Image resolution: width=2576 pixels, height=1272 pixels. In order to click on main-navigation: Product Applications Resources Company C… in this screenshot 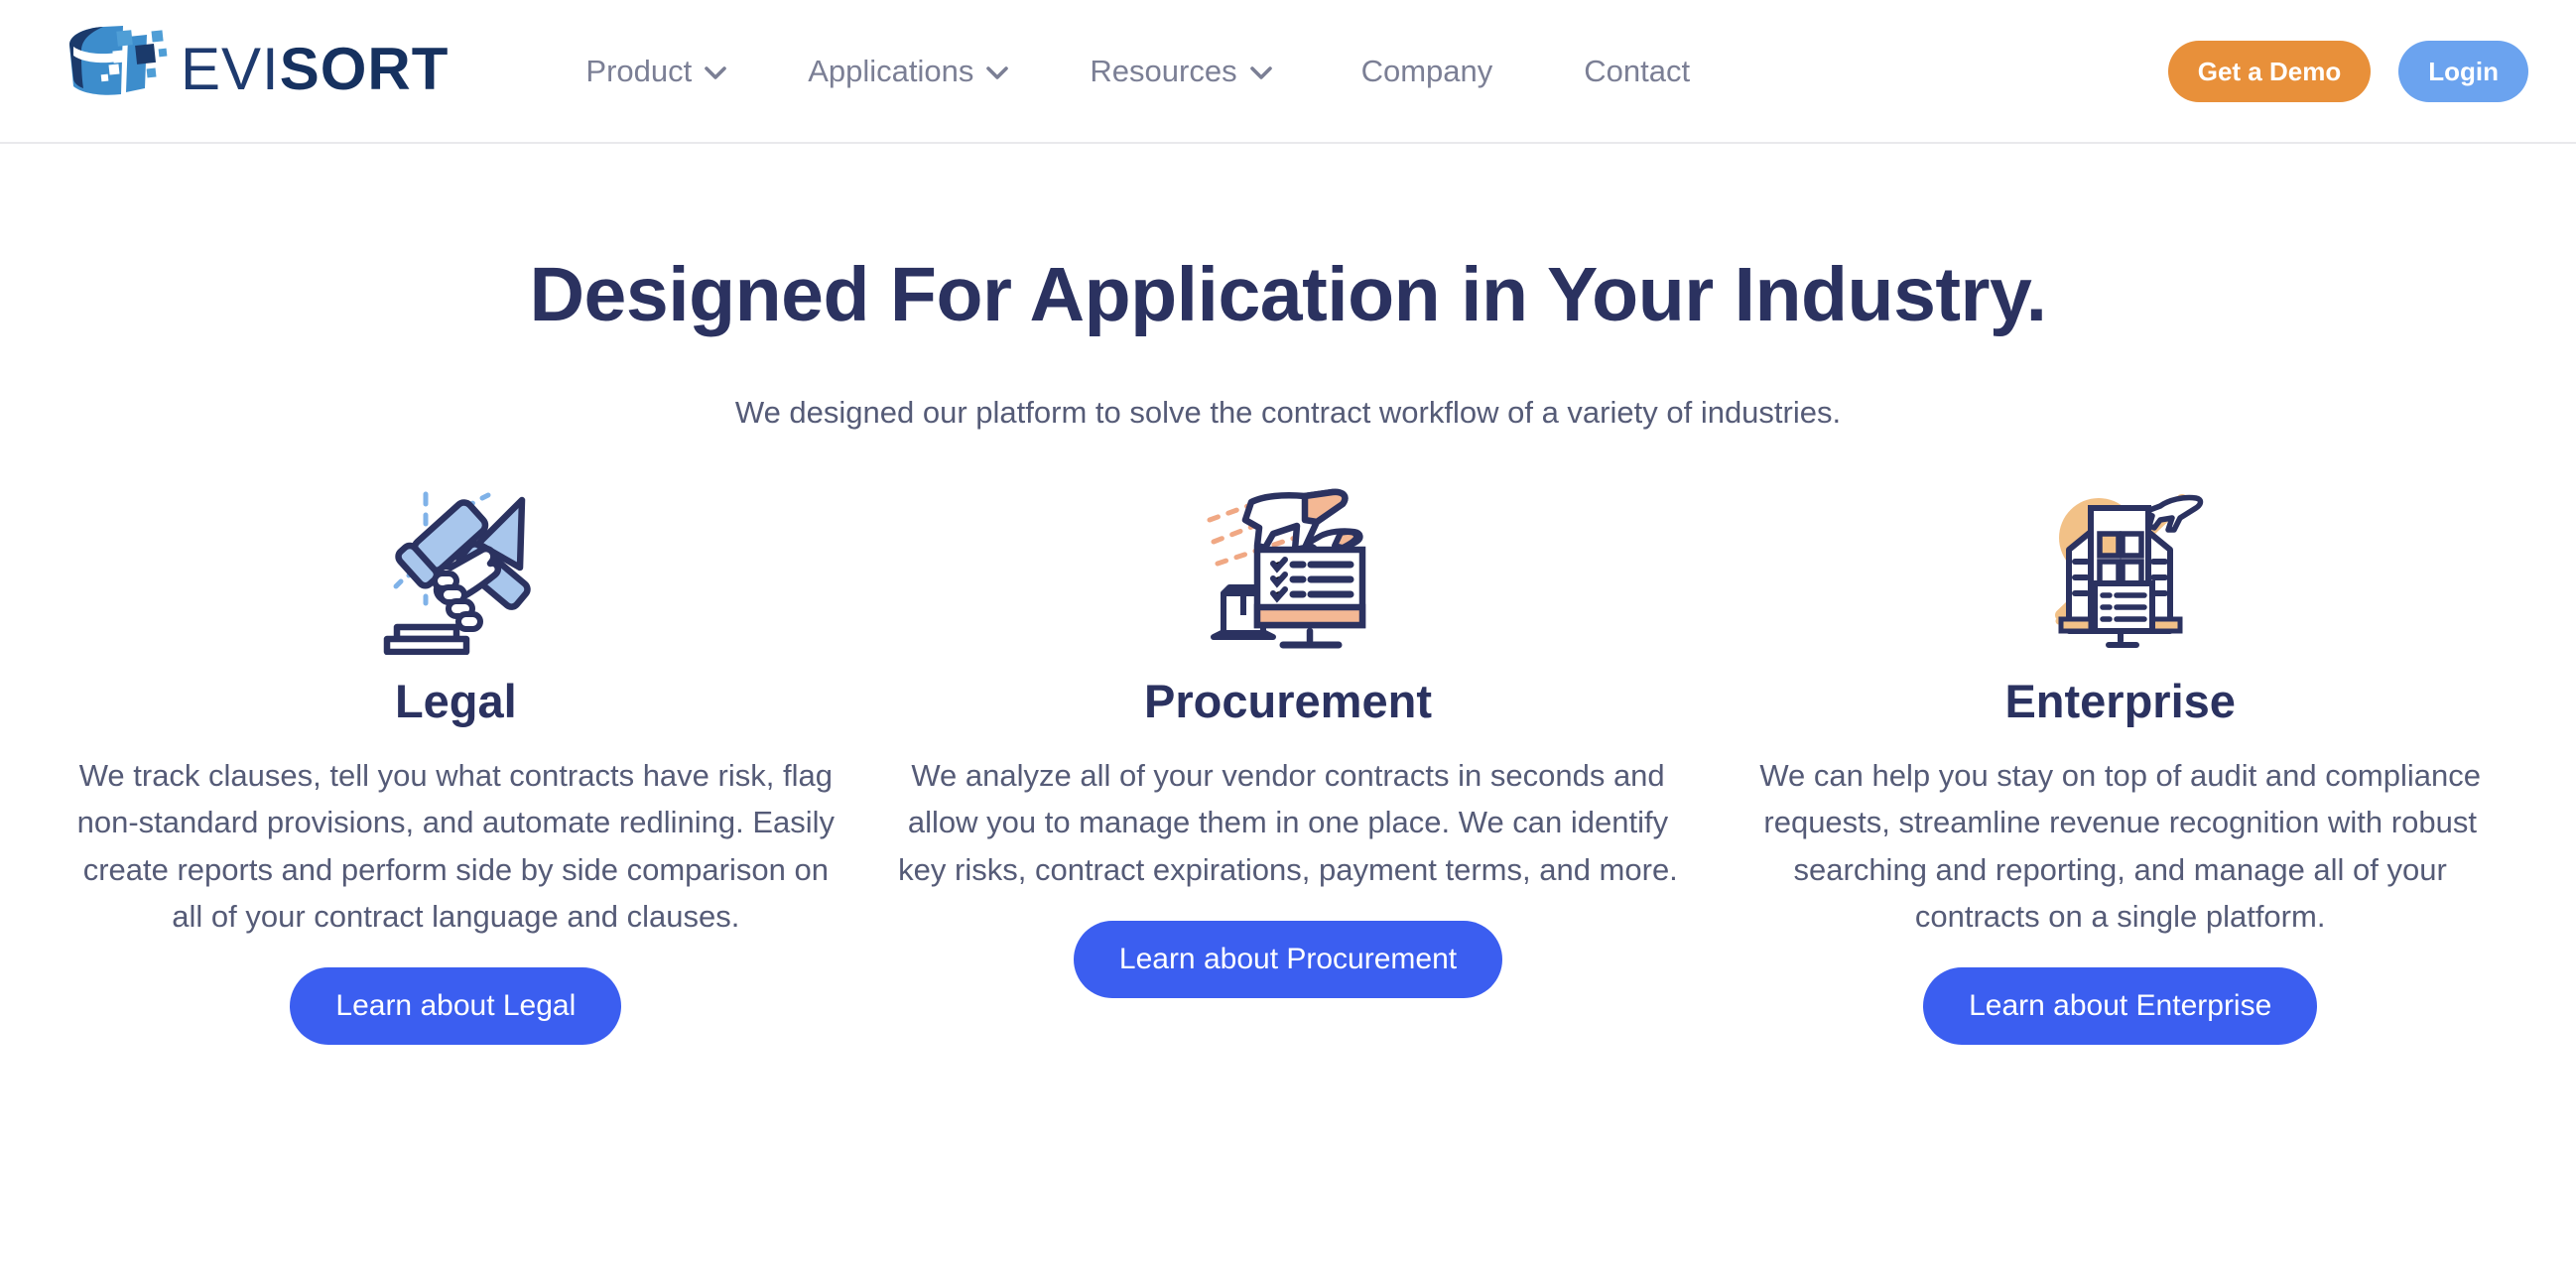, I will do `click(1376, 71)`.